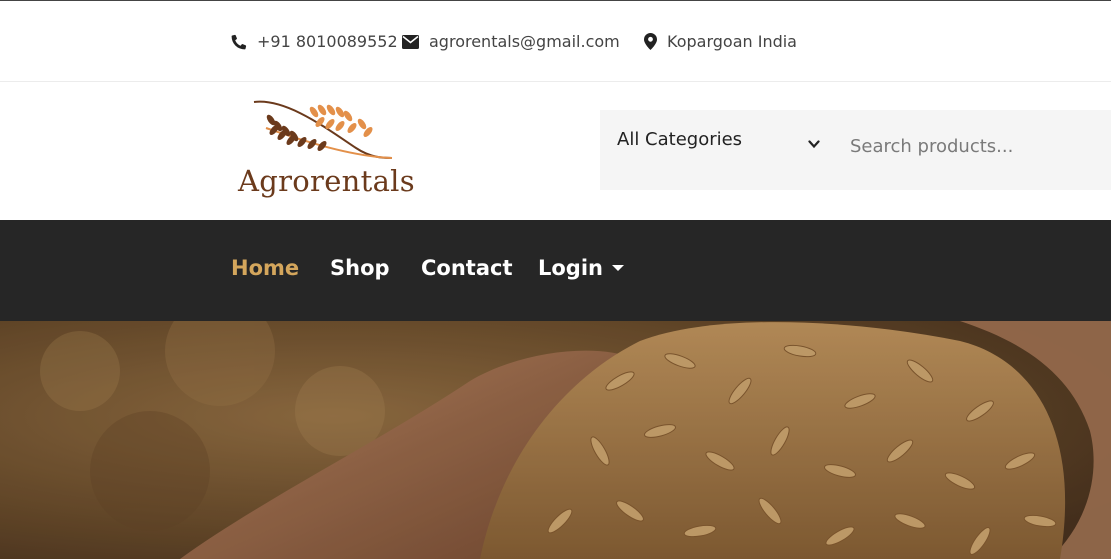 The width and height of the screenshot is (1111, 559). I want to click on phone-contact: +91 8010089552, so click(314, 41).